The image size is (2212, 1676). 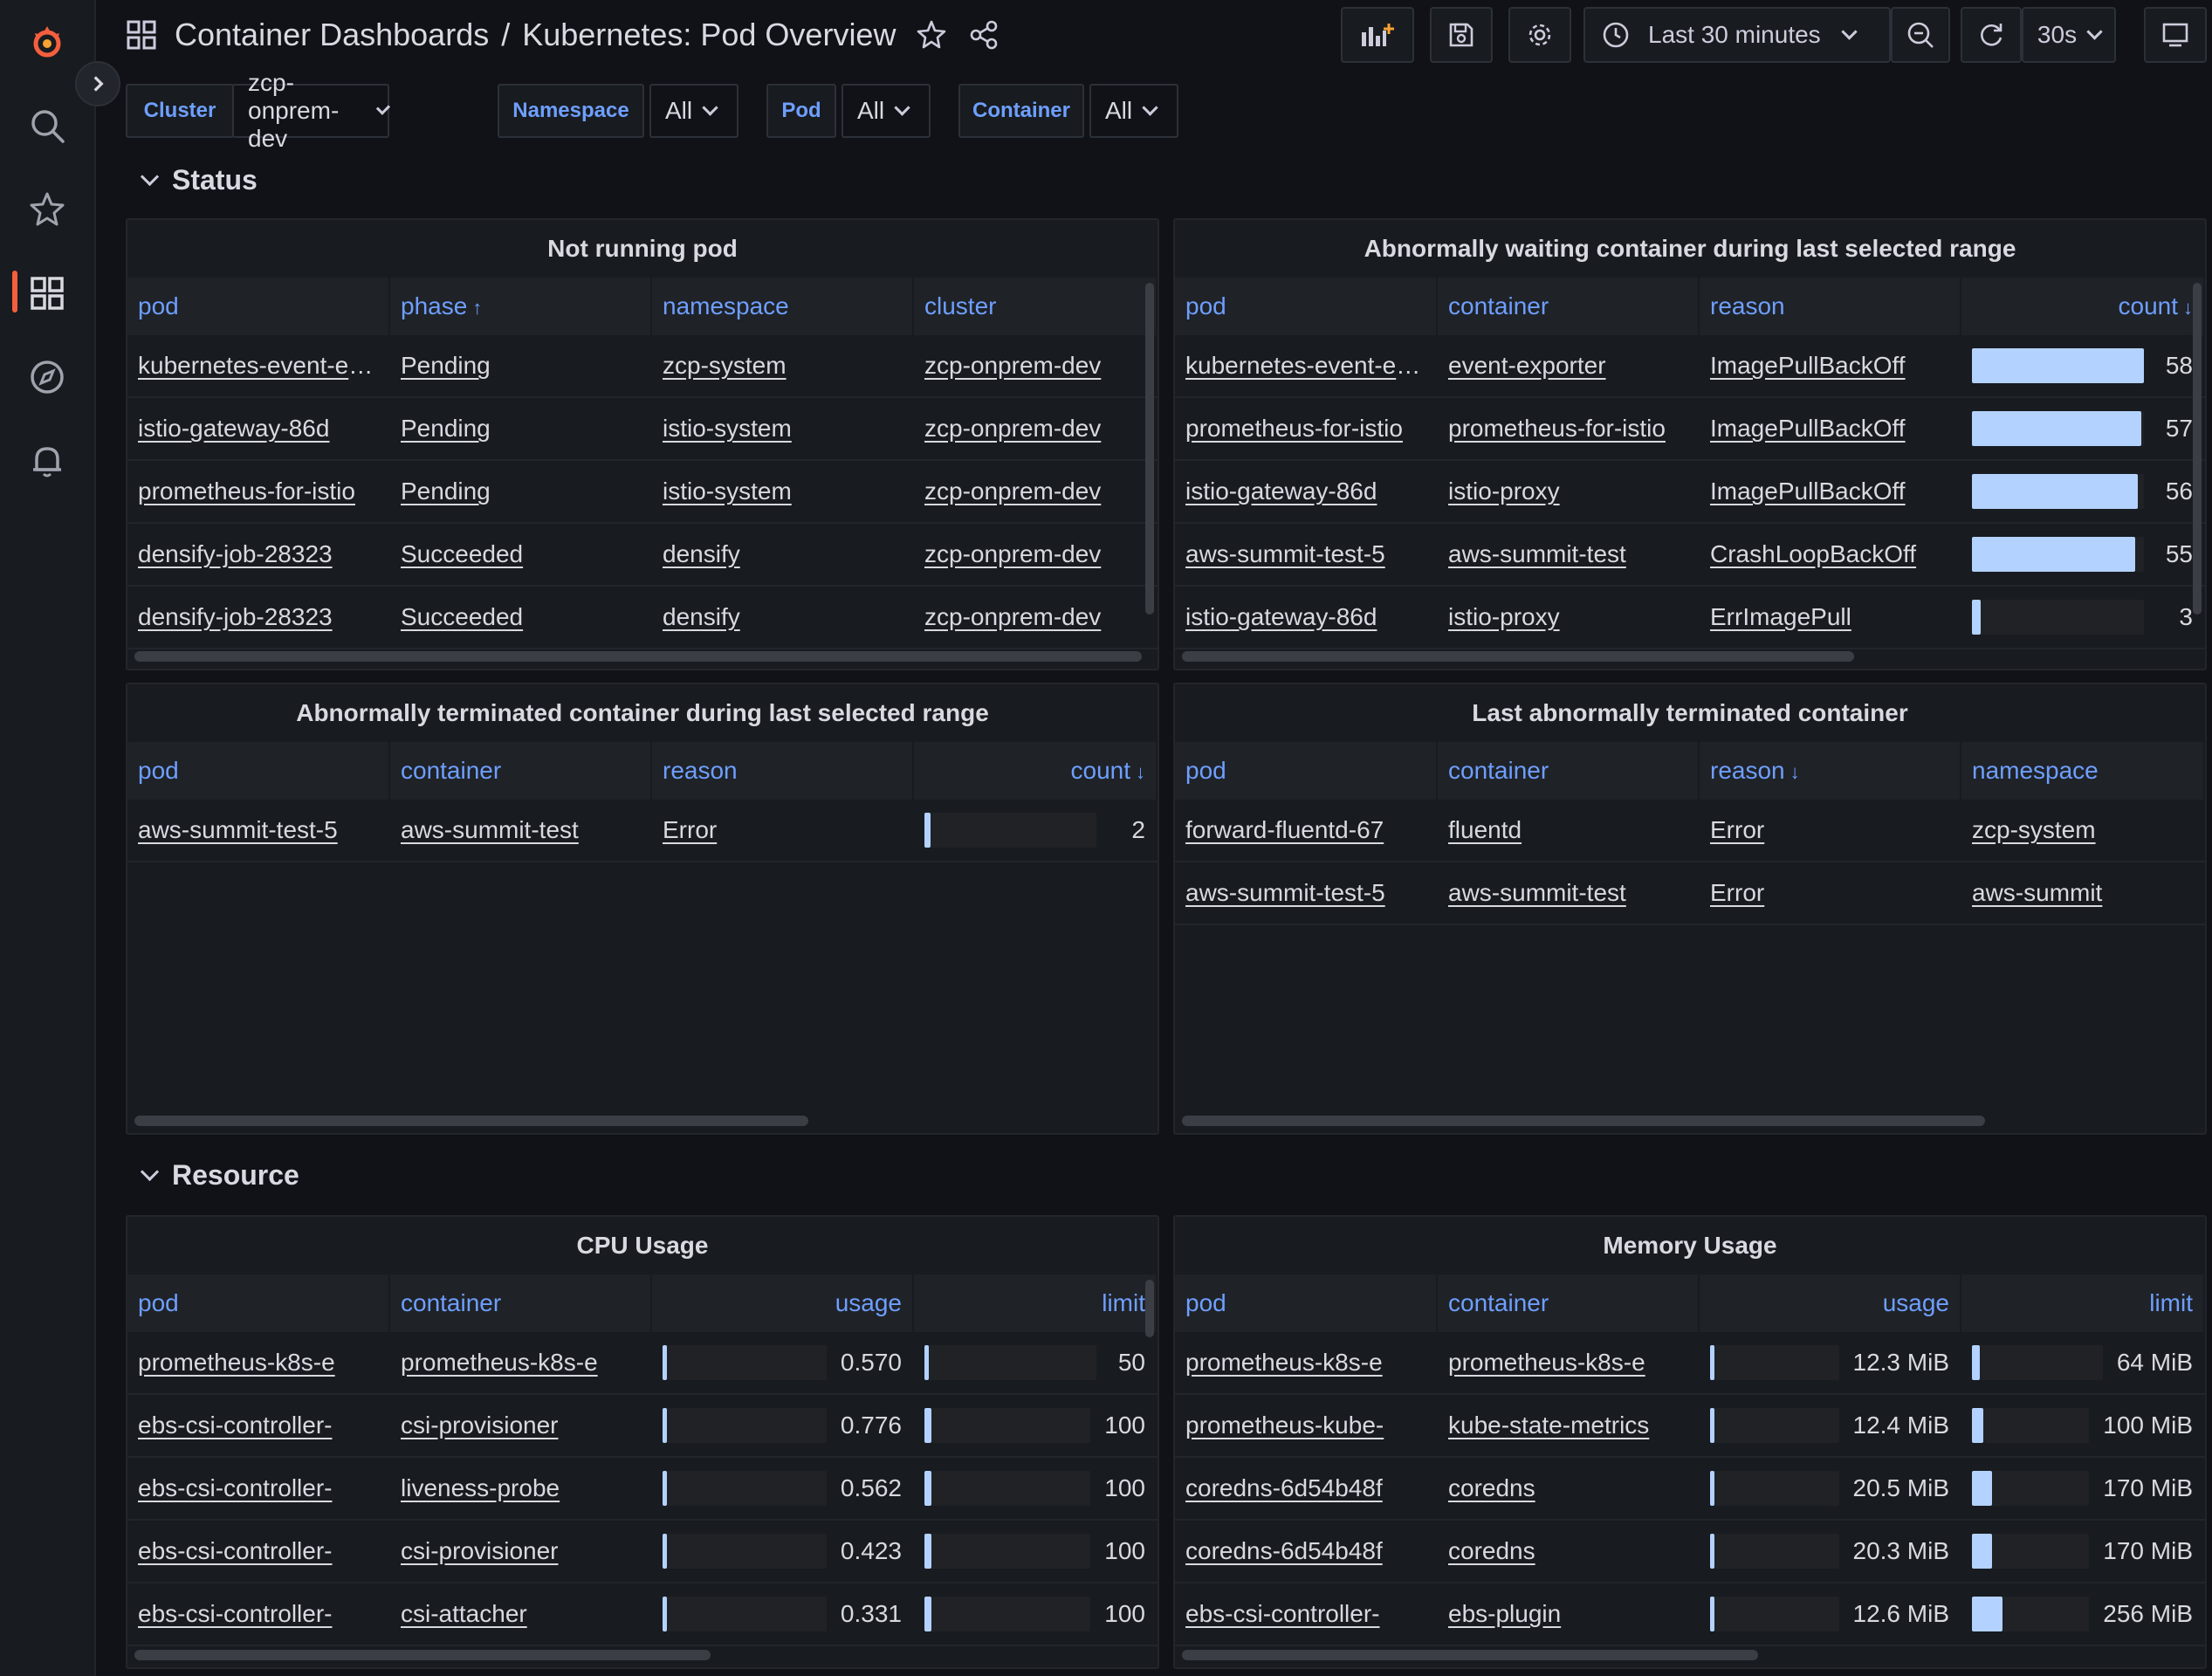 I want to click on expand-sidebar-button, so click(x=97, y=84).